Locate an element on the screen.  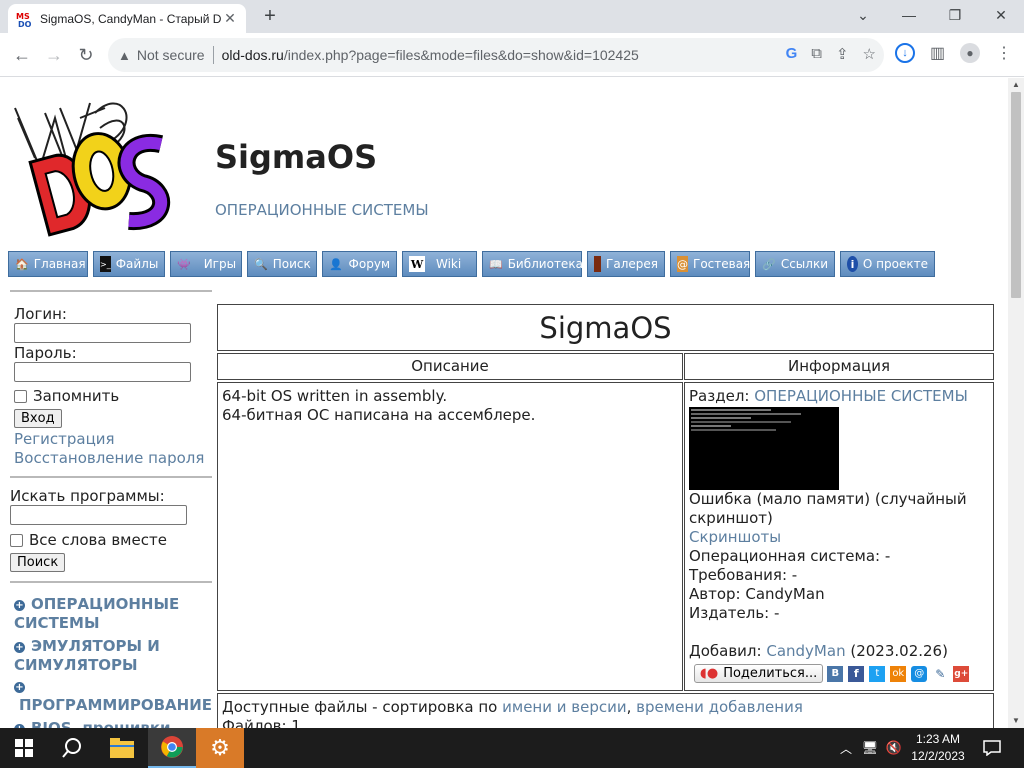
restore-button: ❐ is located at coordinates (955, 15).